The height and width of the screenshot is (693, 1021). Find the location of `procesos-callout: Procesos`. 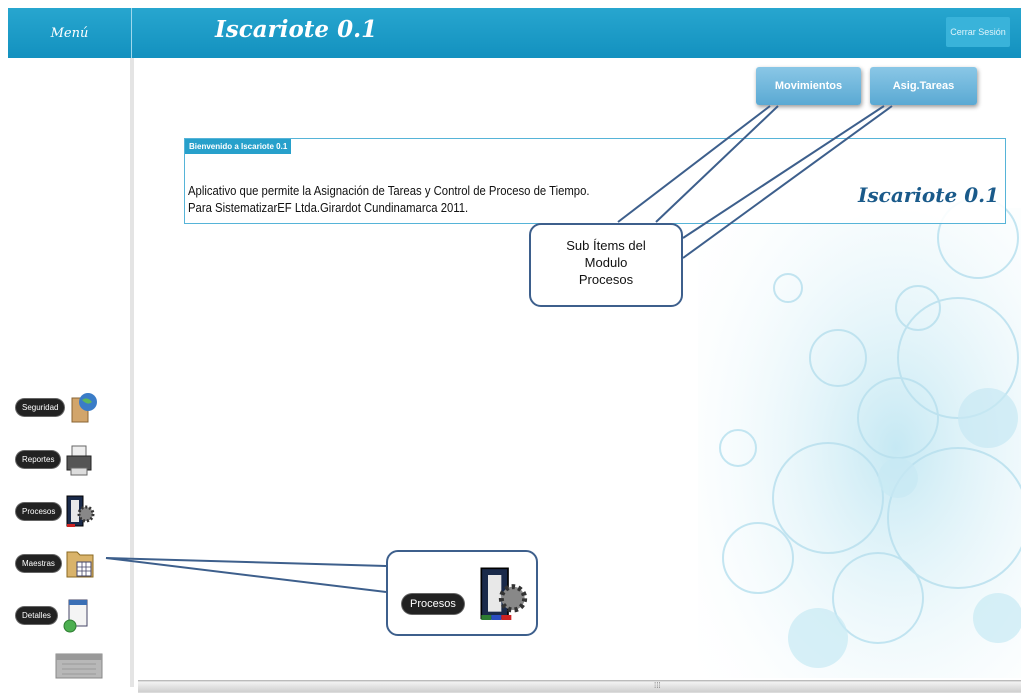

procesos-callout: Procesos is located at coordinates (462, 593).